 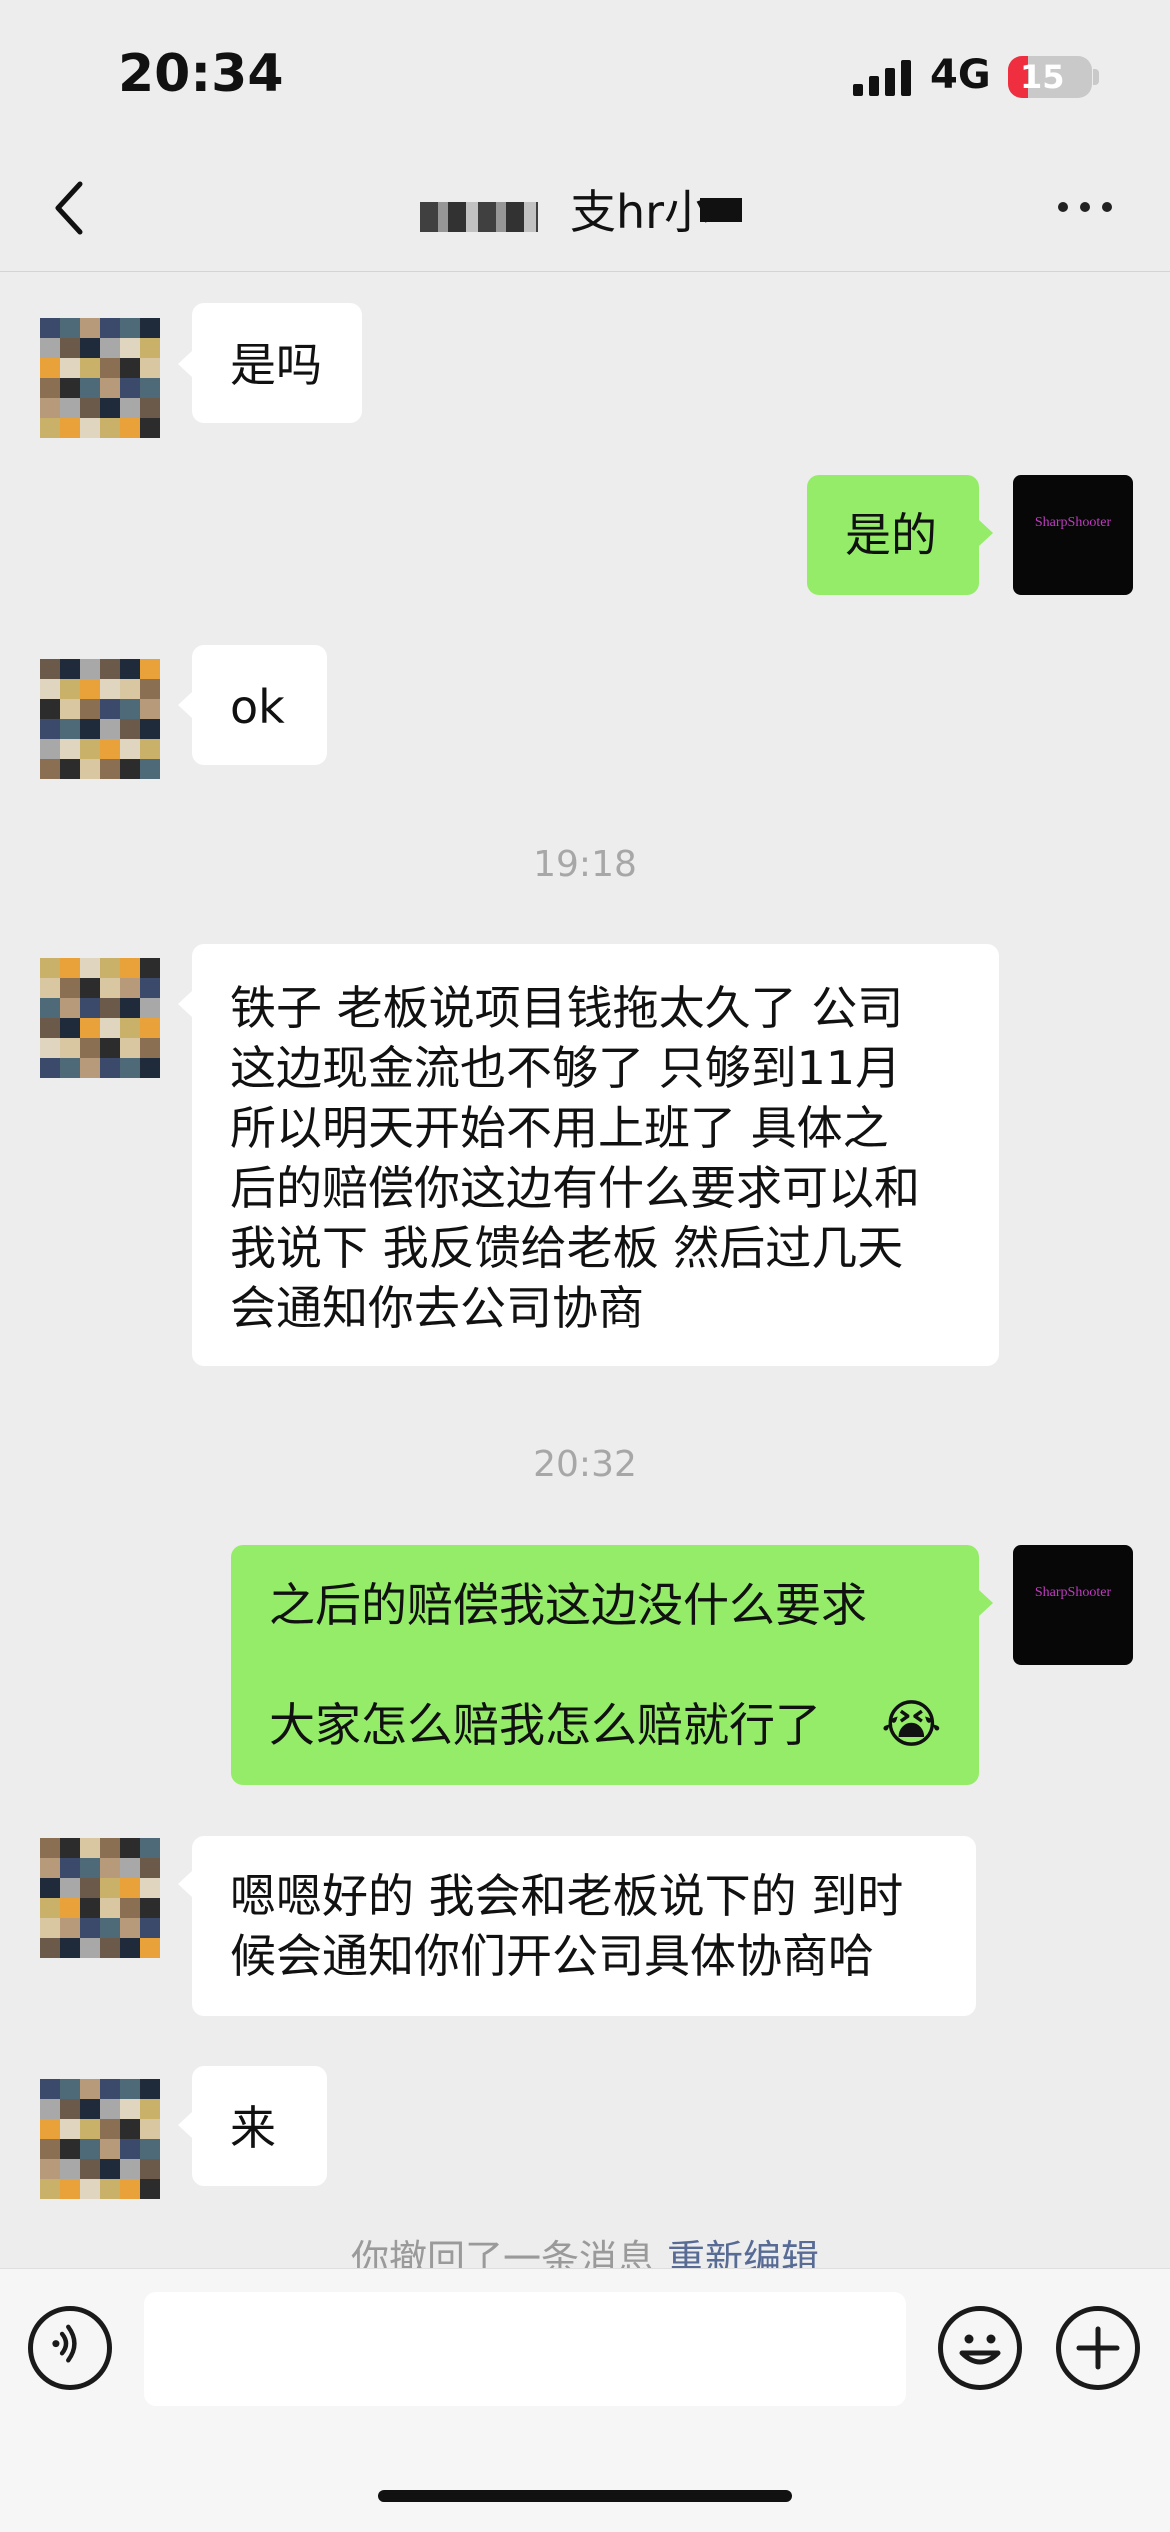 What do you see at coordinates (568, 1605) in the screenshot?
I see `message-line: 之后的赔偿我这边没什么要求` at bounding box center [568, 1605].